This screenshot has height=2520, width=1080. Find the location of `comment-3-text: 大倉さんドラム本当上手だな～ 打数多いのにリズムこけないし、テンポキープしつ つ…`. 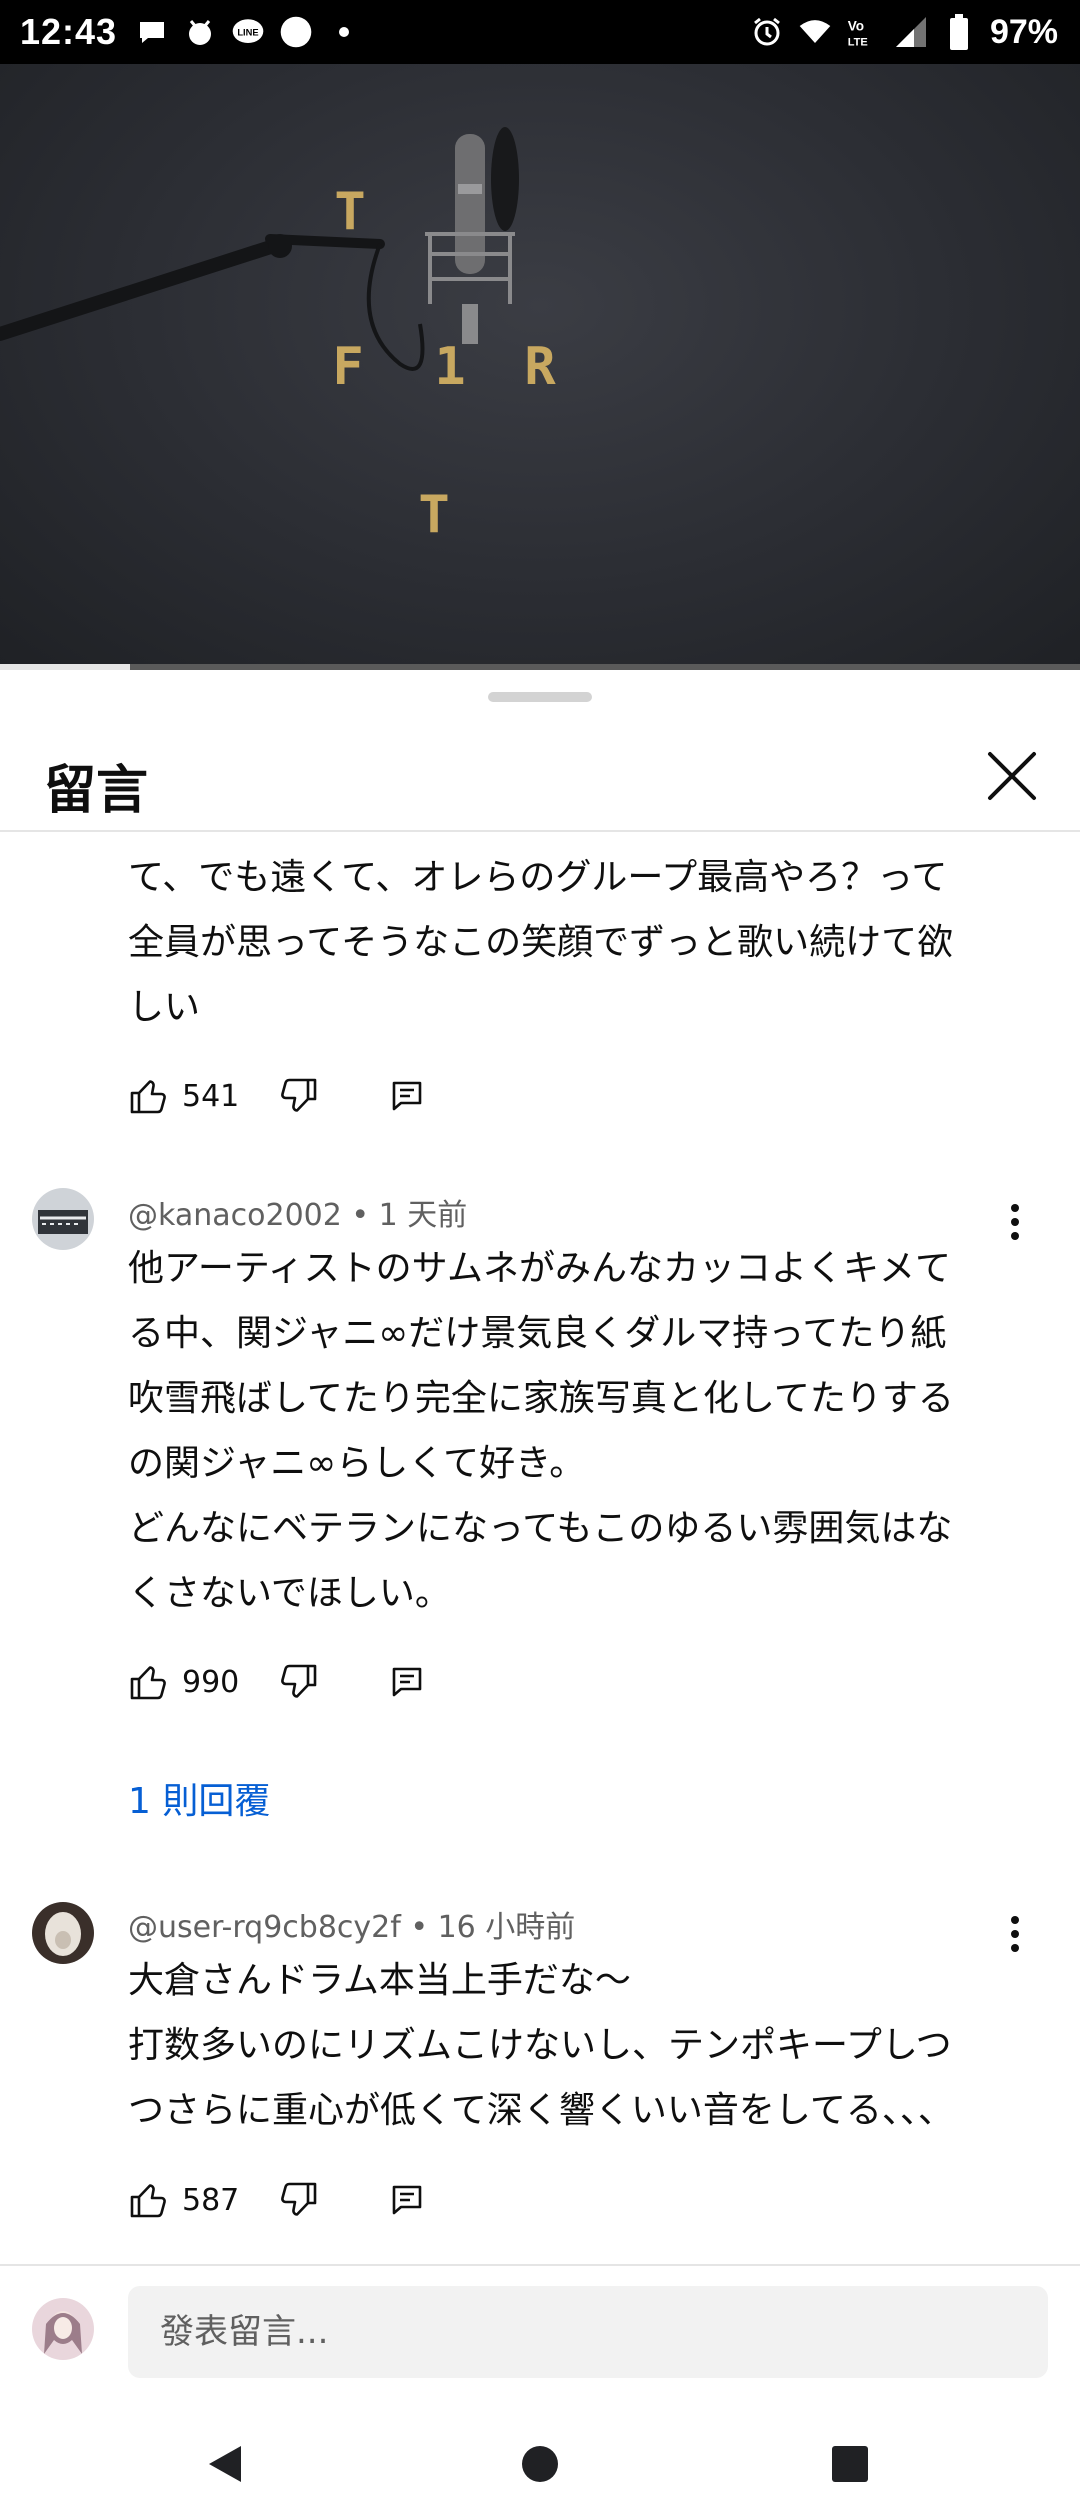

comment-3-text: 大倉さんドラム本当上手だな～ 打数多いのにリズムこけないし、テンポキープしつ つ… is located at coordinates (563, 2045).